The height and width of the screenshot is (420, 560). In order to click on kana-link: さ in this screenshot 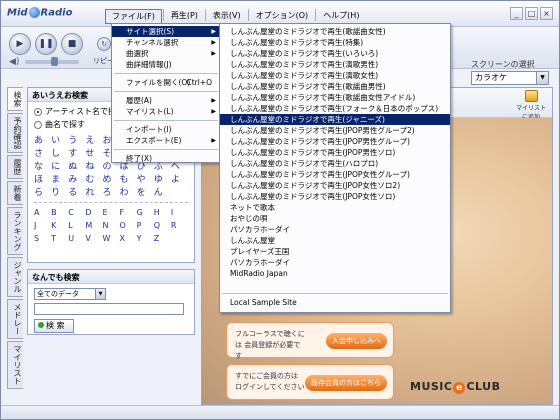, I will do `click(42, 152)`.